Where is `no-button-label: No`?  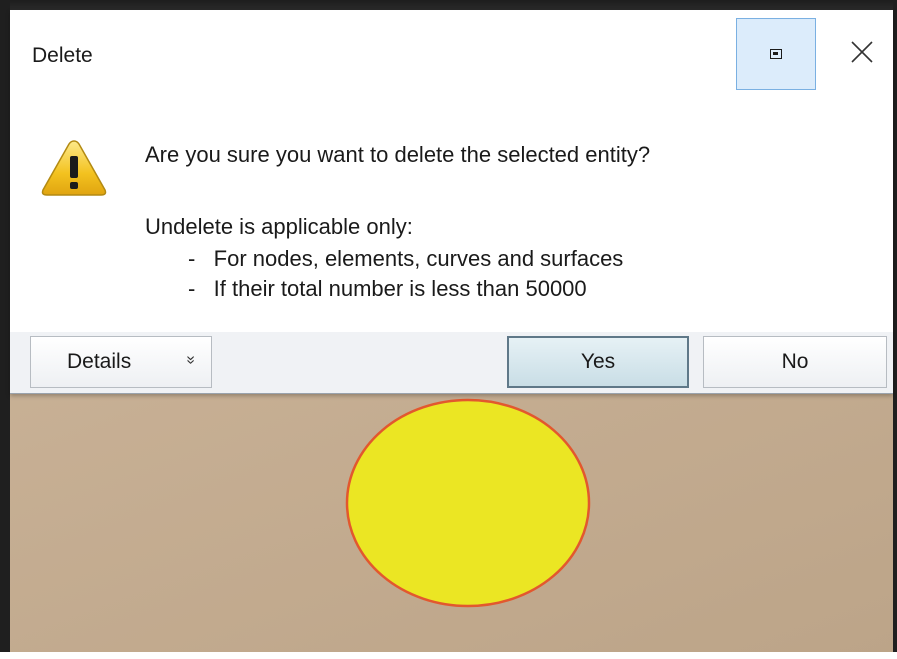
no-button-label: No is located at coordinates (795, 361).